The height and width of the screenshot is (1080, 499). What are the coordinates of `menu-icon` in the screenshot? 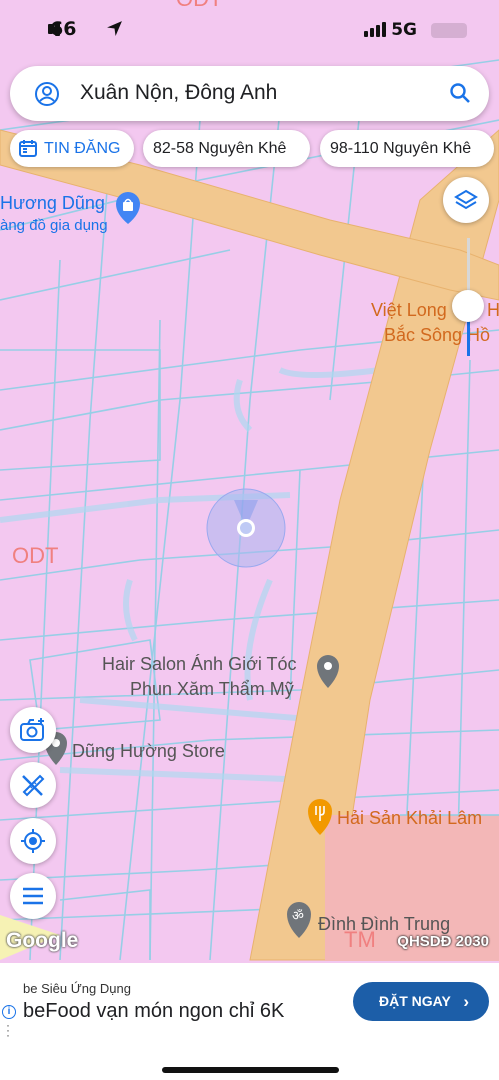 It's located at (33, 896).